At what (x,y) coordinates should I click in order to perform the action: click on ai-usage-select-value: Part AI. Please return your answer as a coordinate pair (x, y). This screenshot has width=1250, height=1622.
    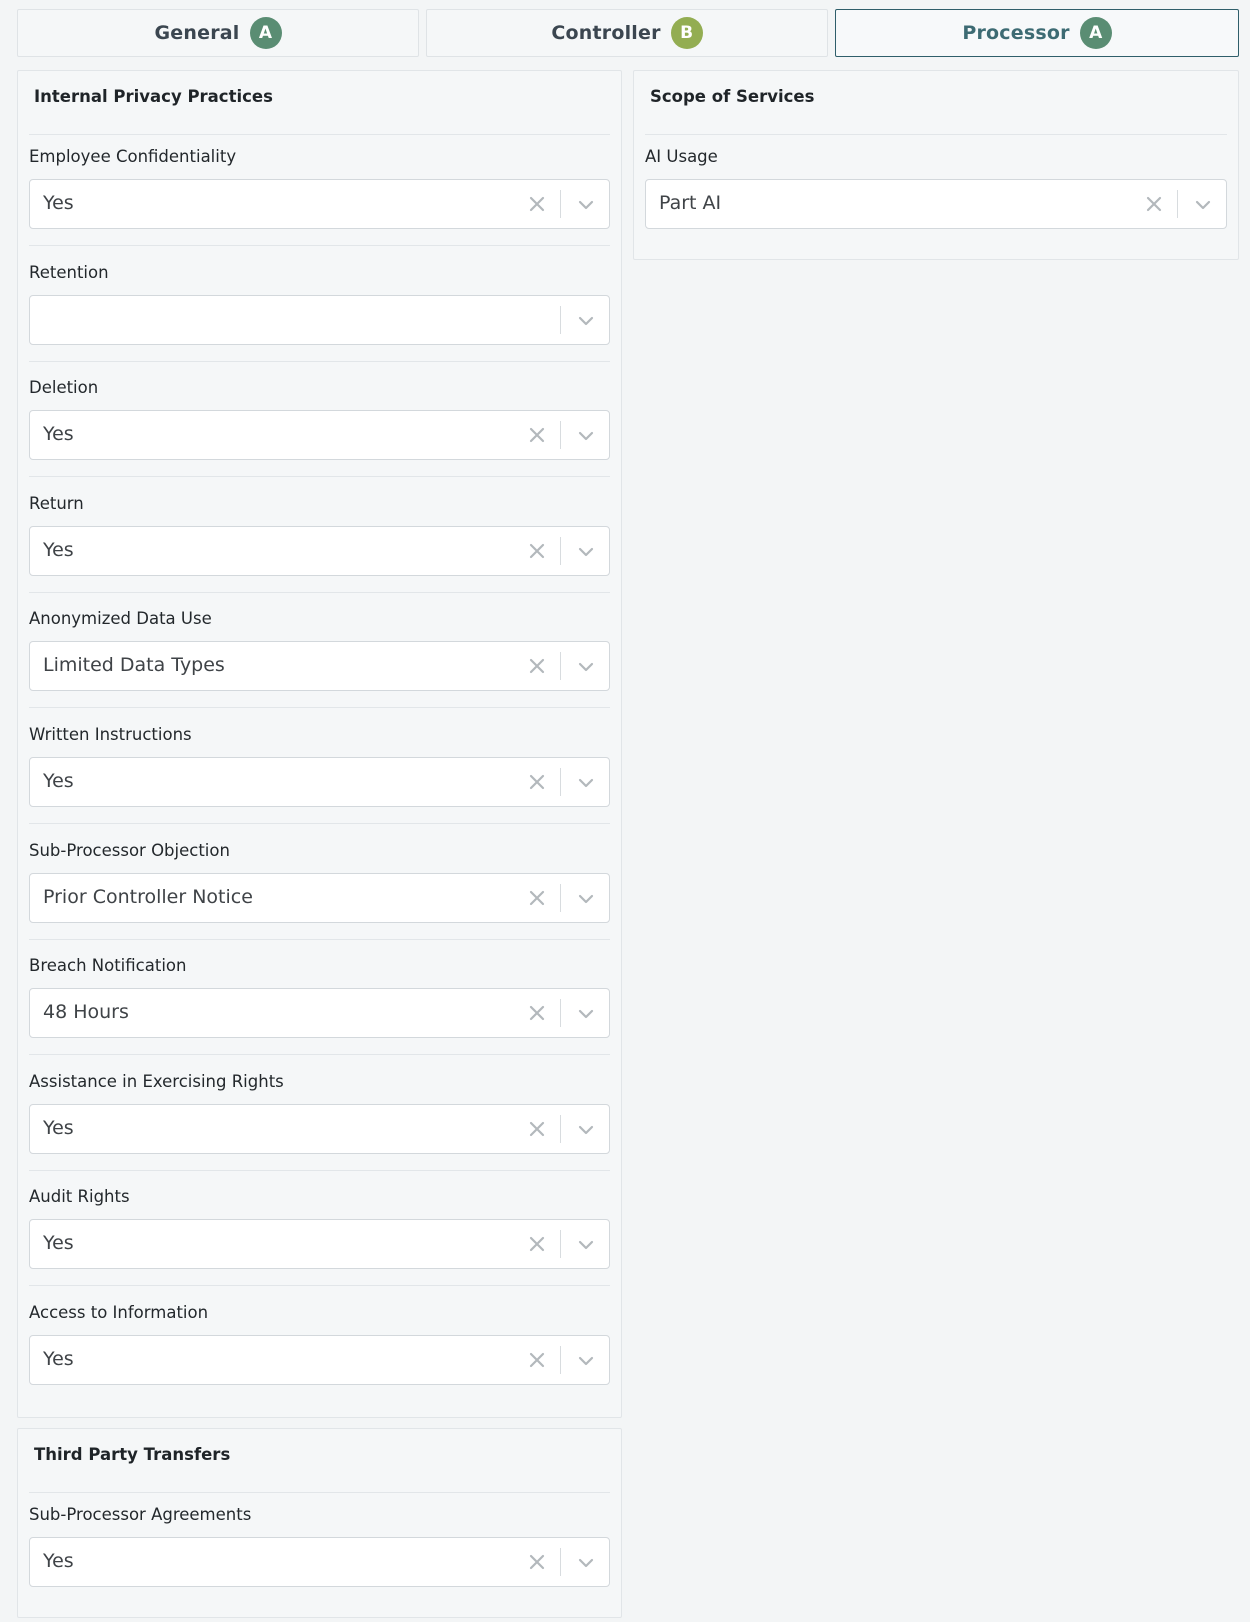
    Looking at the image, I should click on (690, 203).